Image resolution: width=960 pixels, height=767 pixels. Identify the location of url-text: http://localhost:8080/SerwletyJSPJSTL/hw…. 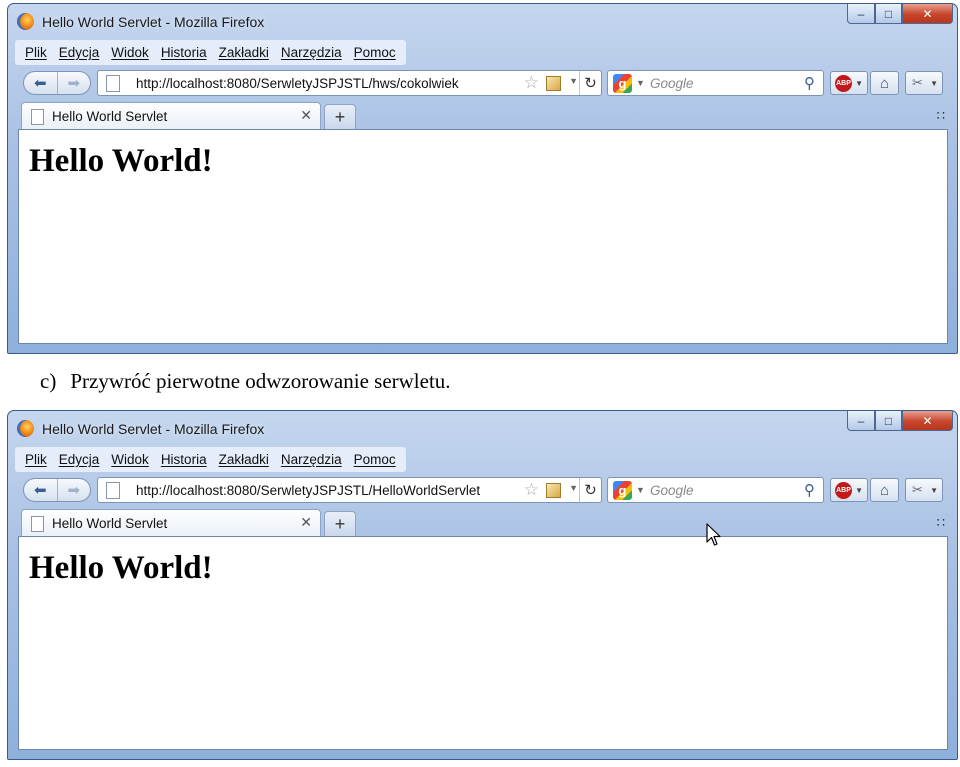
(297, 83).